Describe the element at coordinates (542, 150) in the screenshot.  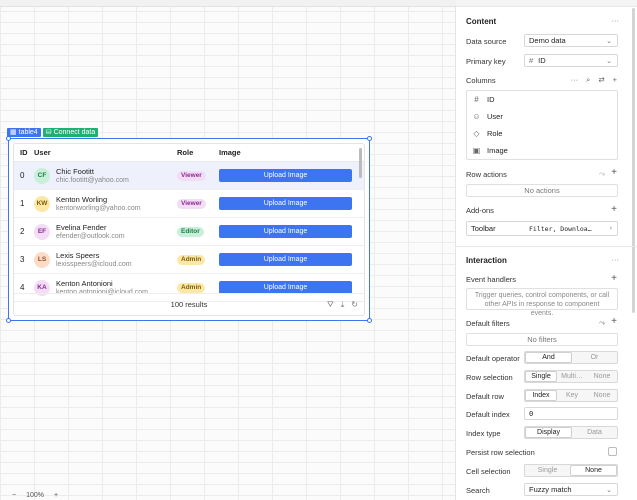
I see `column-item: ▣ Image` at that location.